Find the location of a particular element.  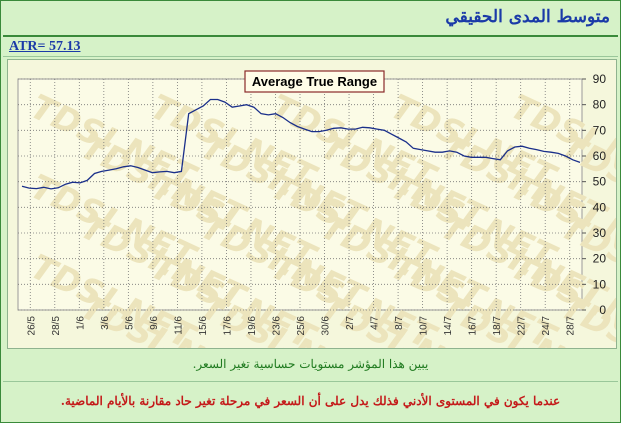

y-tick-label: 30 is located at coordinates (600, 233).